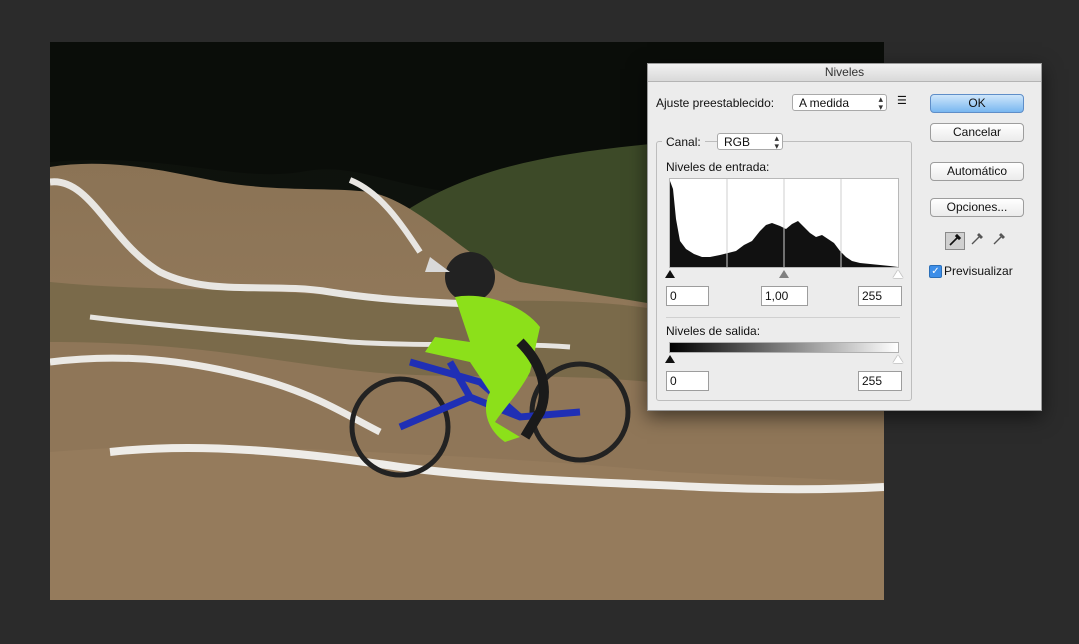 The width and height of the screenshot is (1079, 644). I want to click on dialog-title: Niveles, so click(844, 73).